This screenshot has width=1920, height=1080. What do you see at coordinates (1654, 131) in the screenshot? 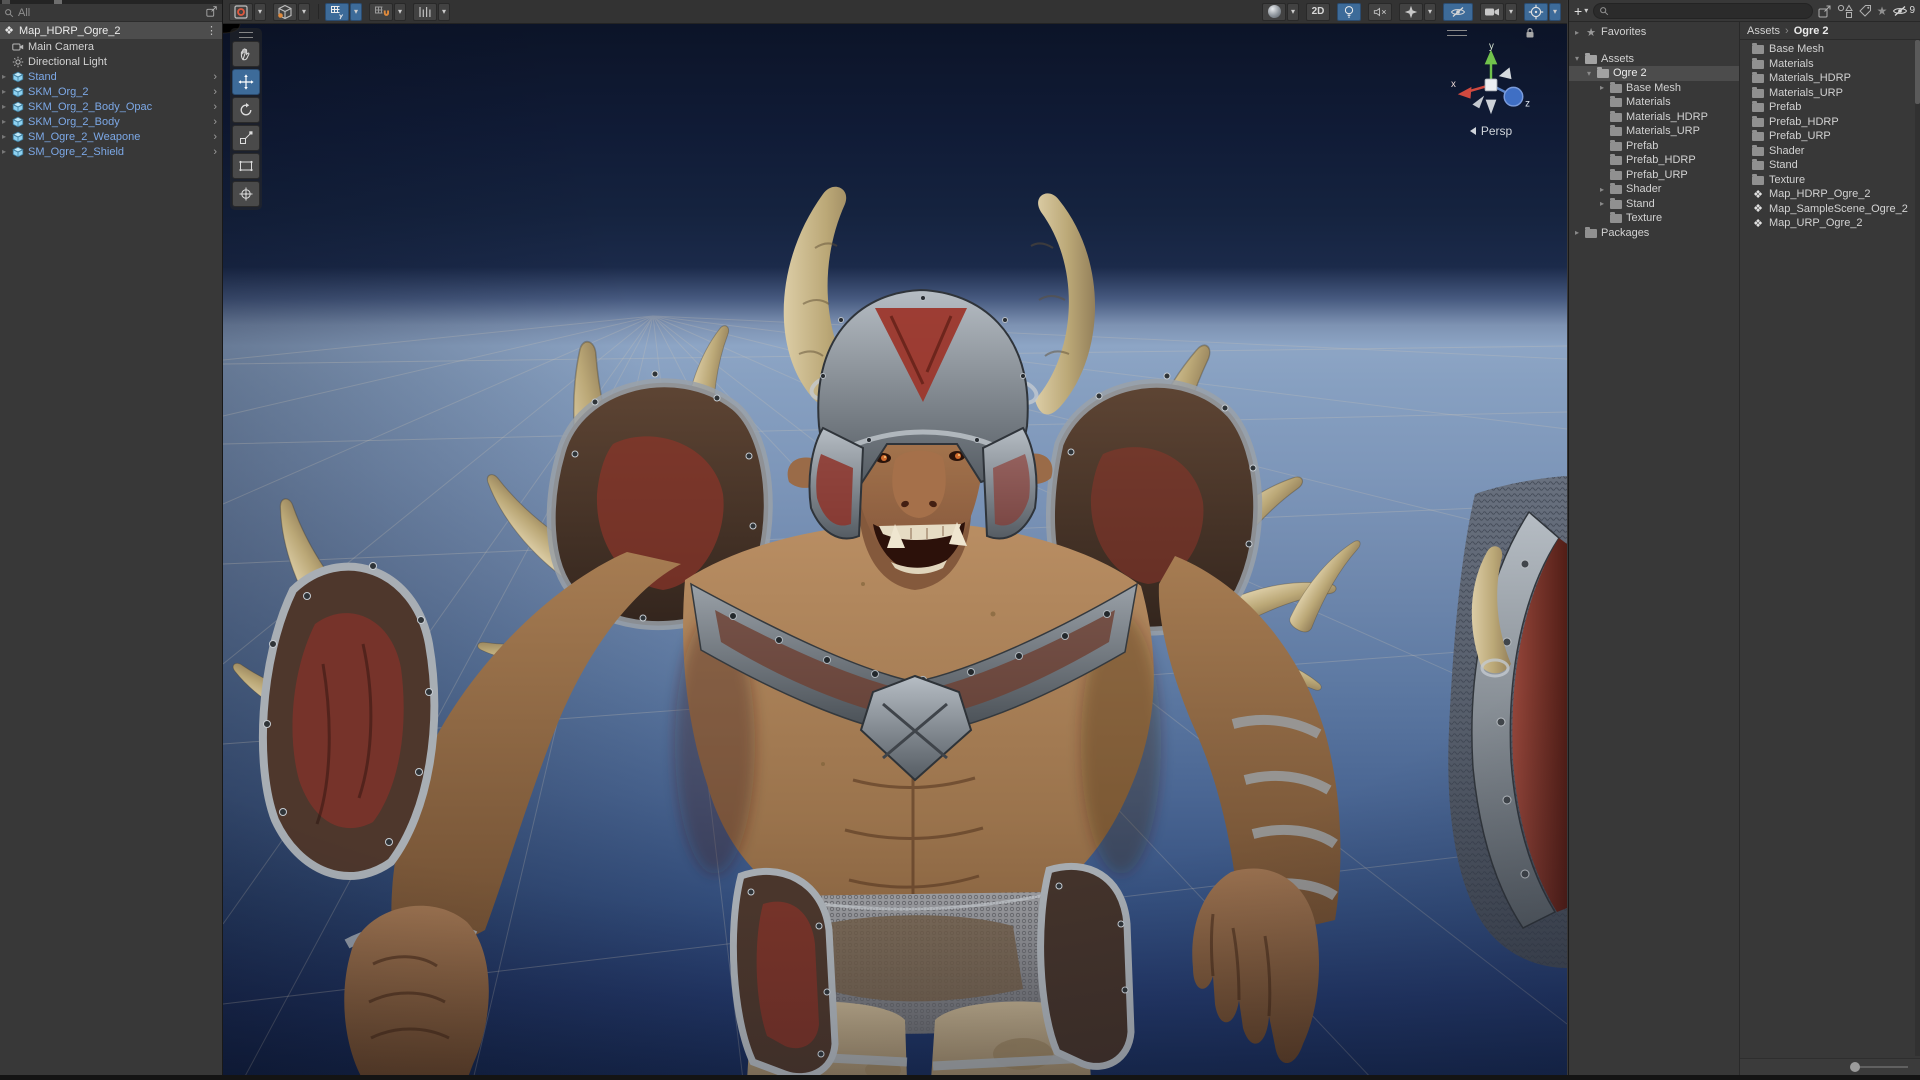
I see `tree-item-materials-urp: Materials_URP` at bounding box center [1654, 131].